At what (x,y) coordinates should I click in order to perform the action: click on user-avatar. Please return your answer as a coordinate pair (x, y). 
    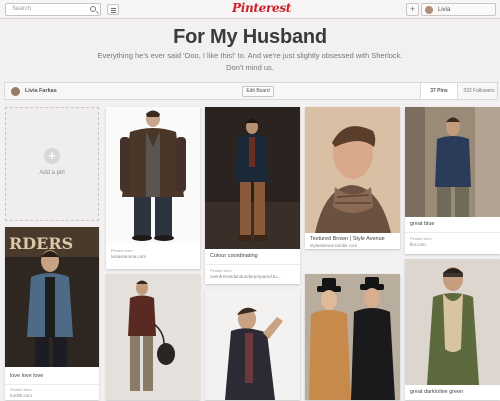
    Looking at the image, I should click on (429, 10).